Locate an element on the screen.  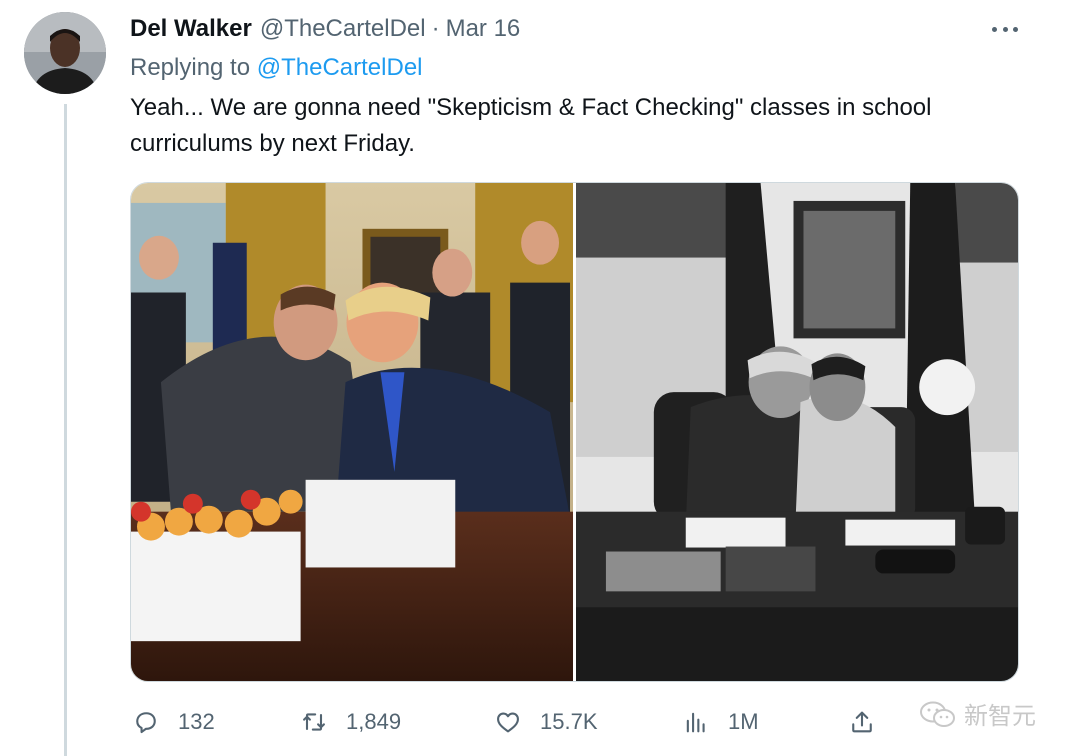
avatar-image is located at coordinates (65, 53).